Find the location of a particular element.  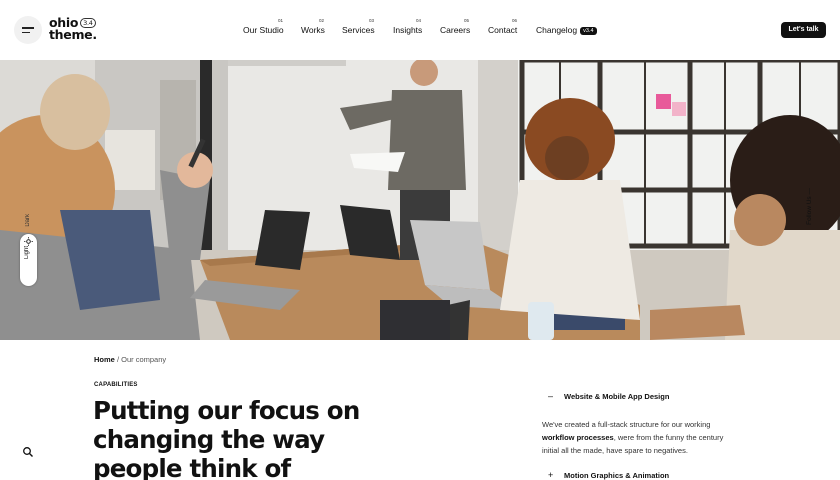

breadcrumb-current: Our company is located at coordinates (144, 359).